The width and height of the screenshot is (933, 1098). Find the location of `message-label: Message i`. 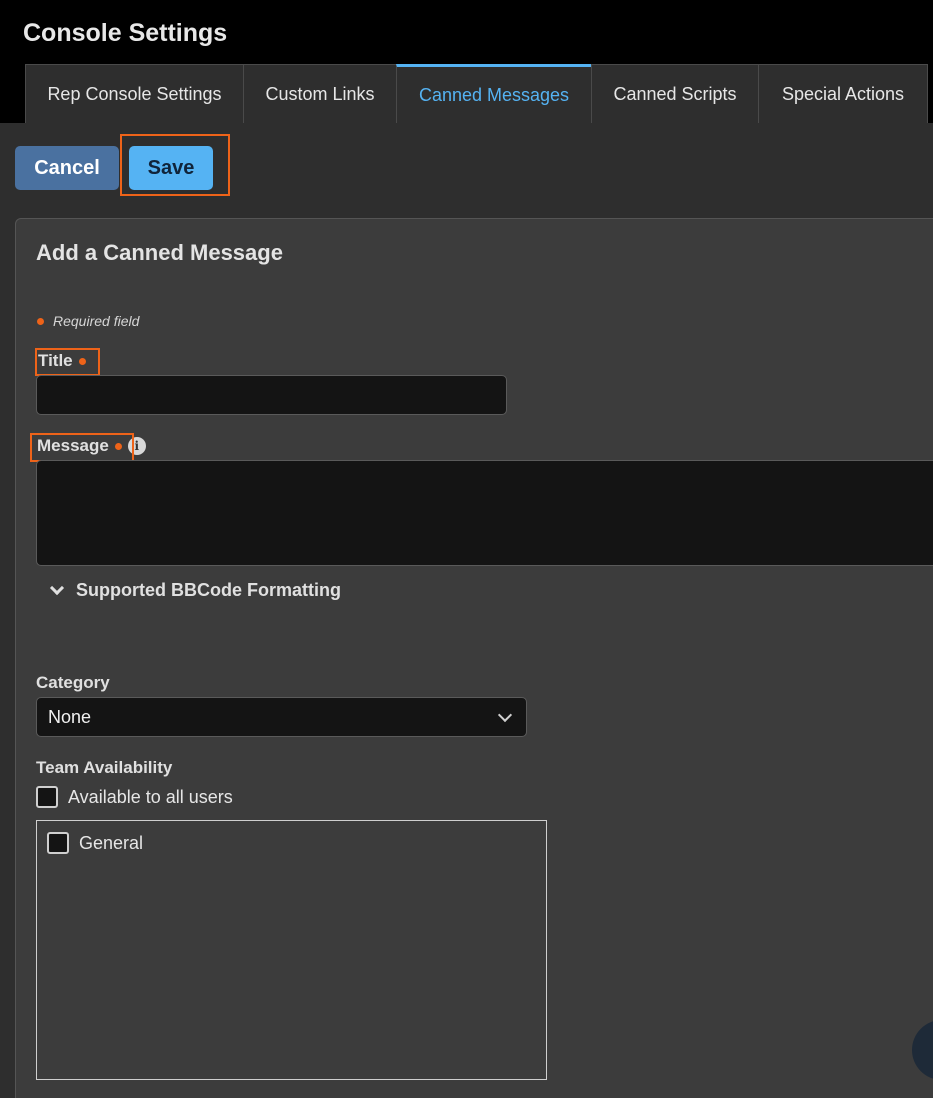

message-label: Message i is located at coordinates (91, 446).